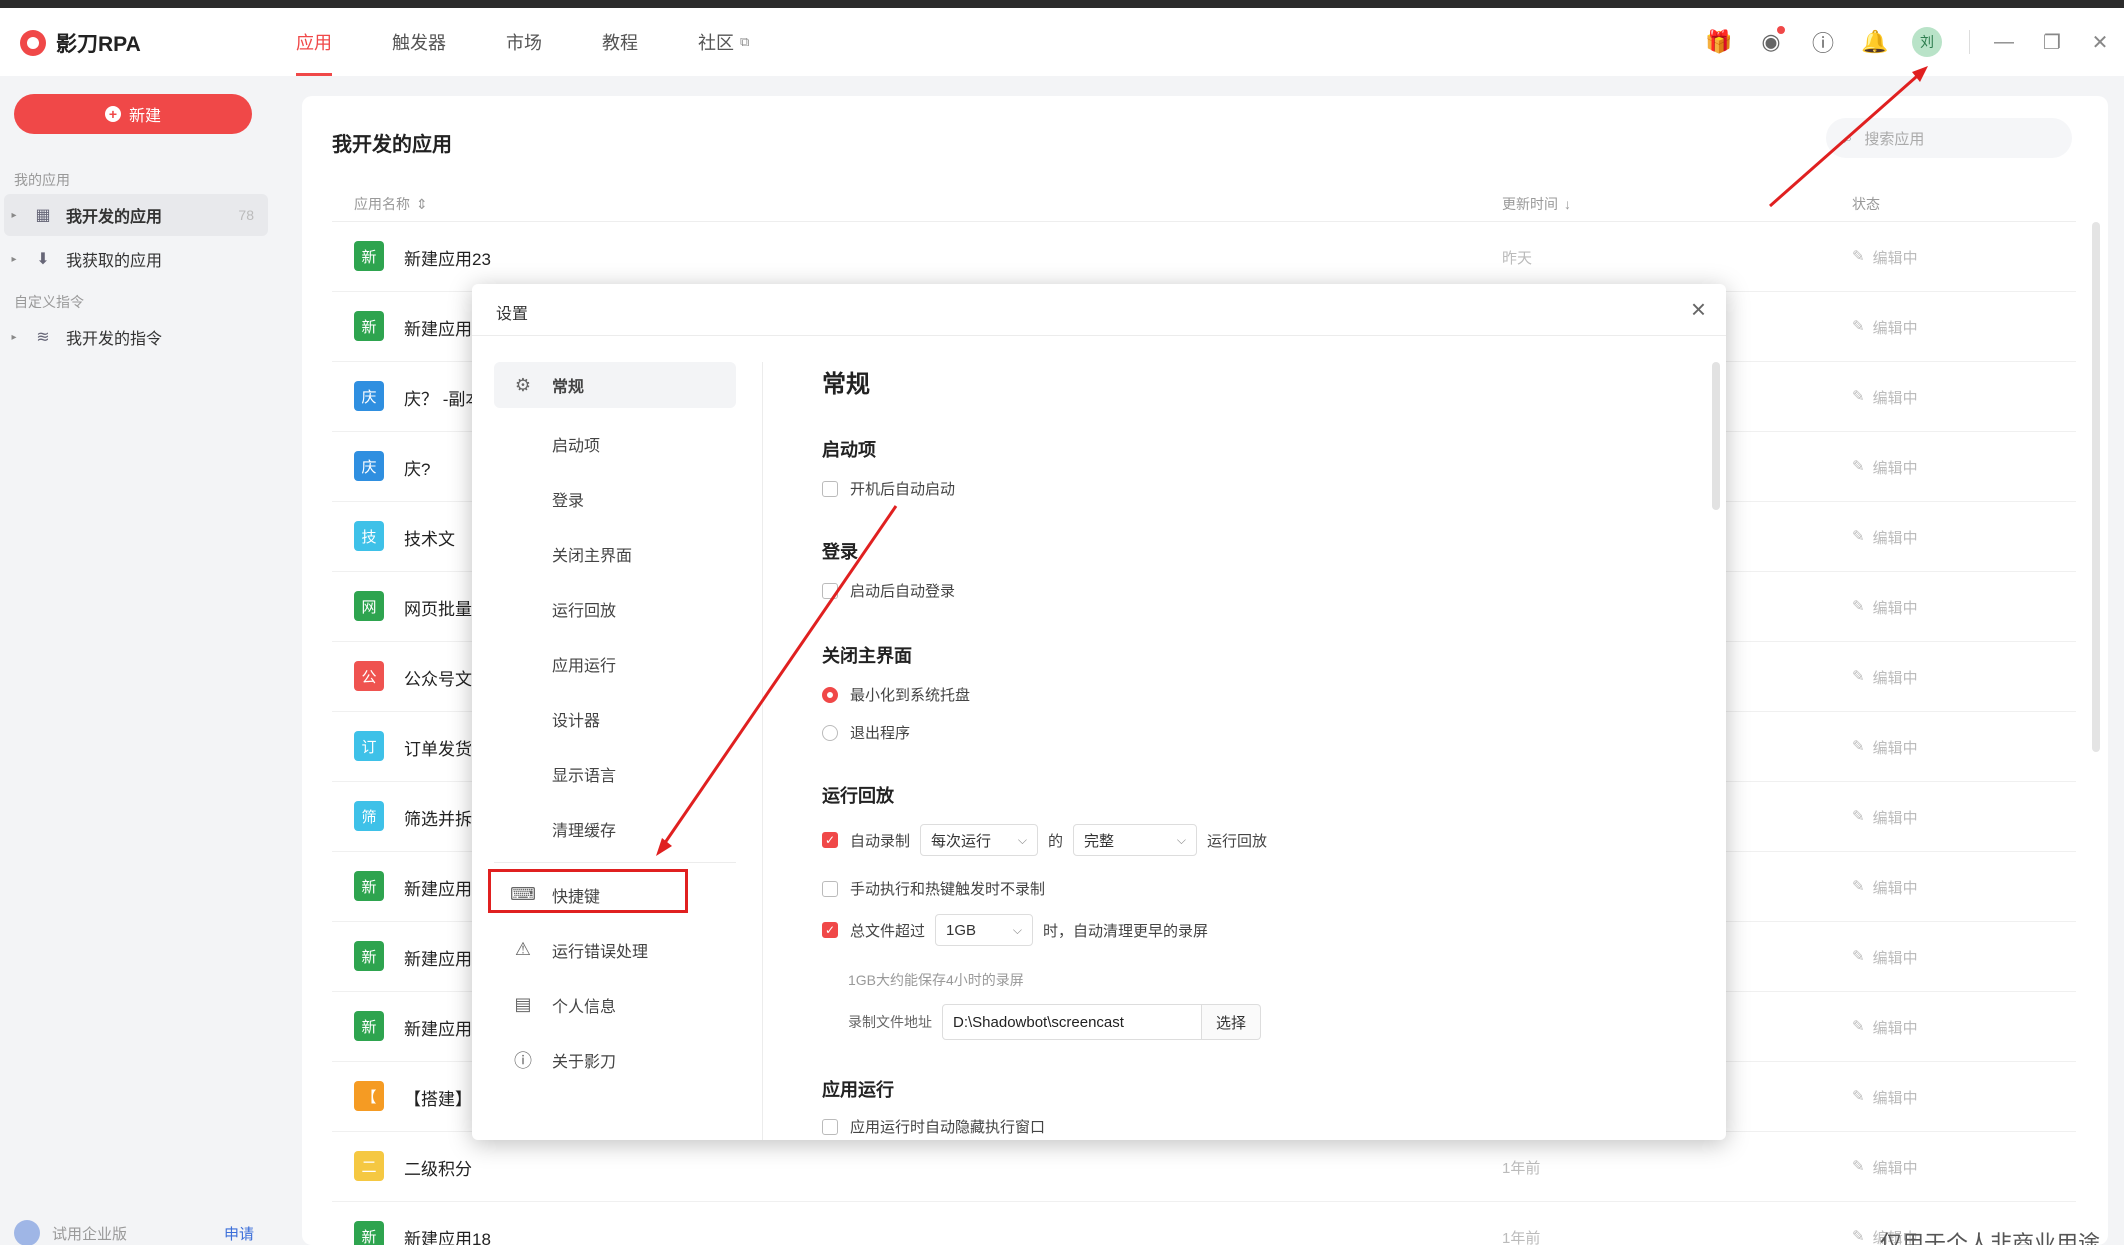  What do you see at coordinates (615, 443) in the screenshot?
I see `settings-nav-startup: 启动项` at bounding box center [615, 443].